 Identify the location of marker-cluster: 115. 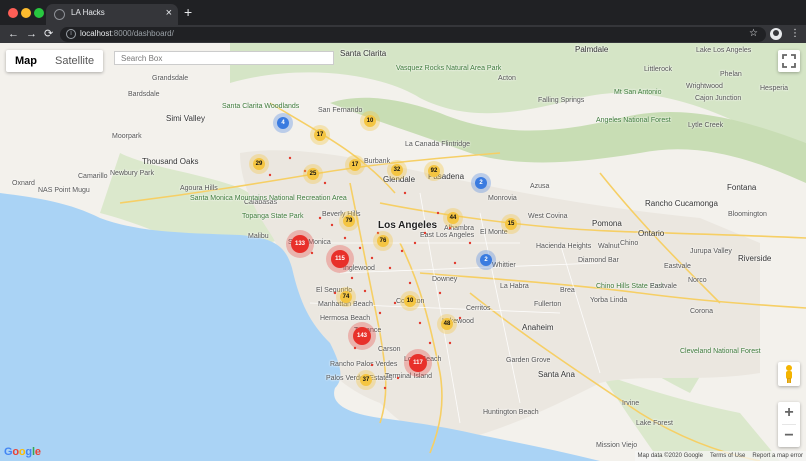
(340, 259).